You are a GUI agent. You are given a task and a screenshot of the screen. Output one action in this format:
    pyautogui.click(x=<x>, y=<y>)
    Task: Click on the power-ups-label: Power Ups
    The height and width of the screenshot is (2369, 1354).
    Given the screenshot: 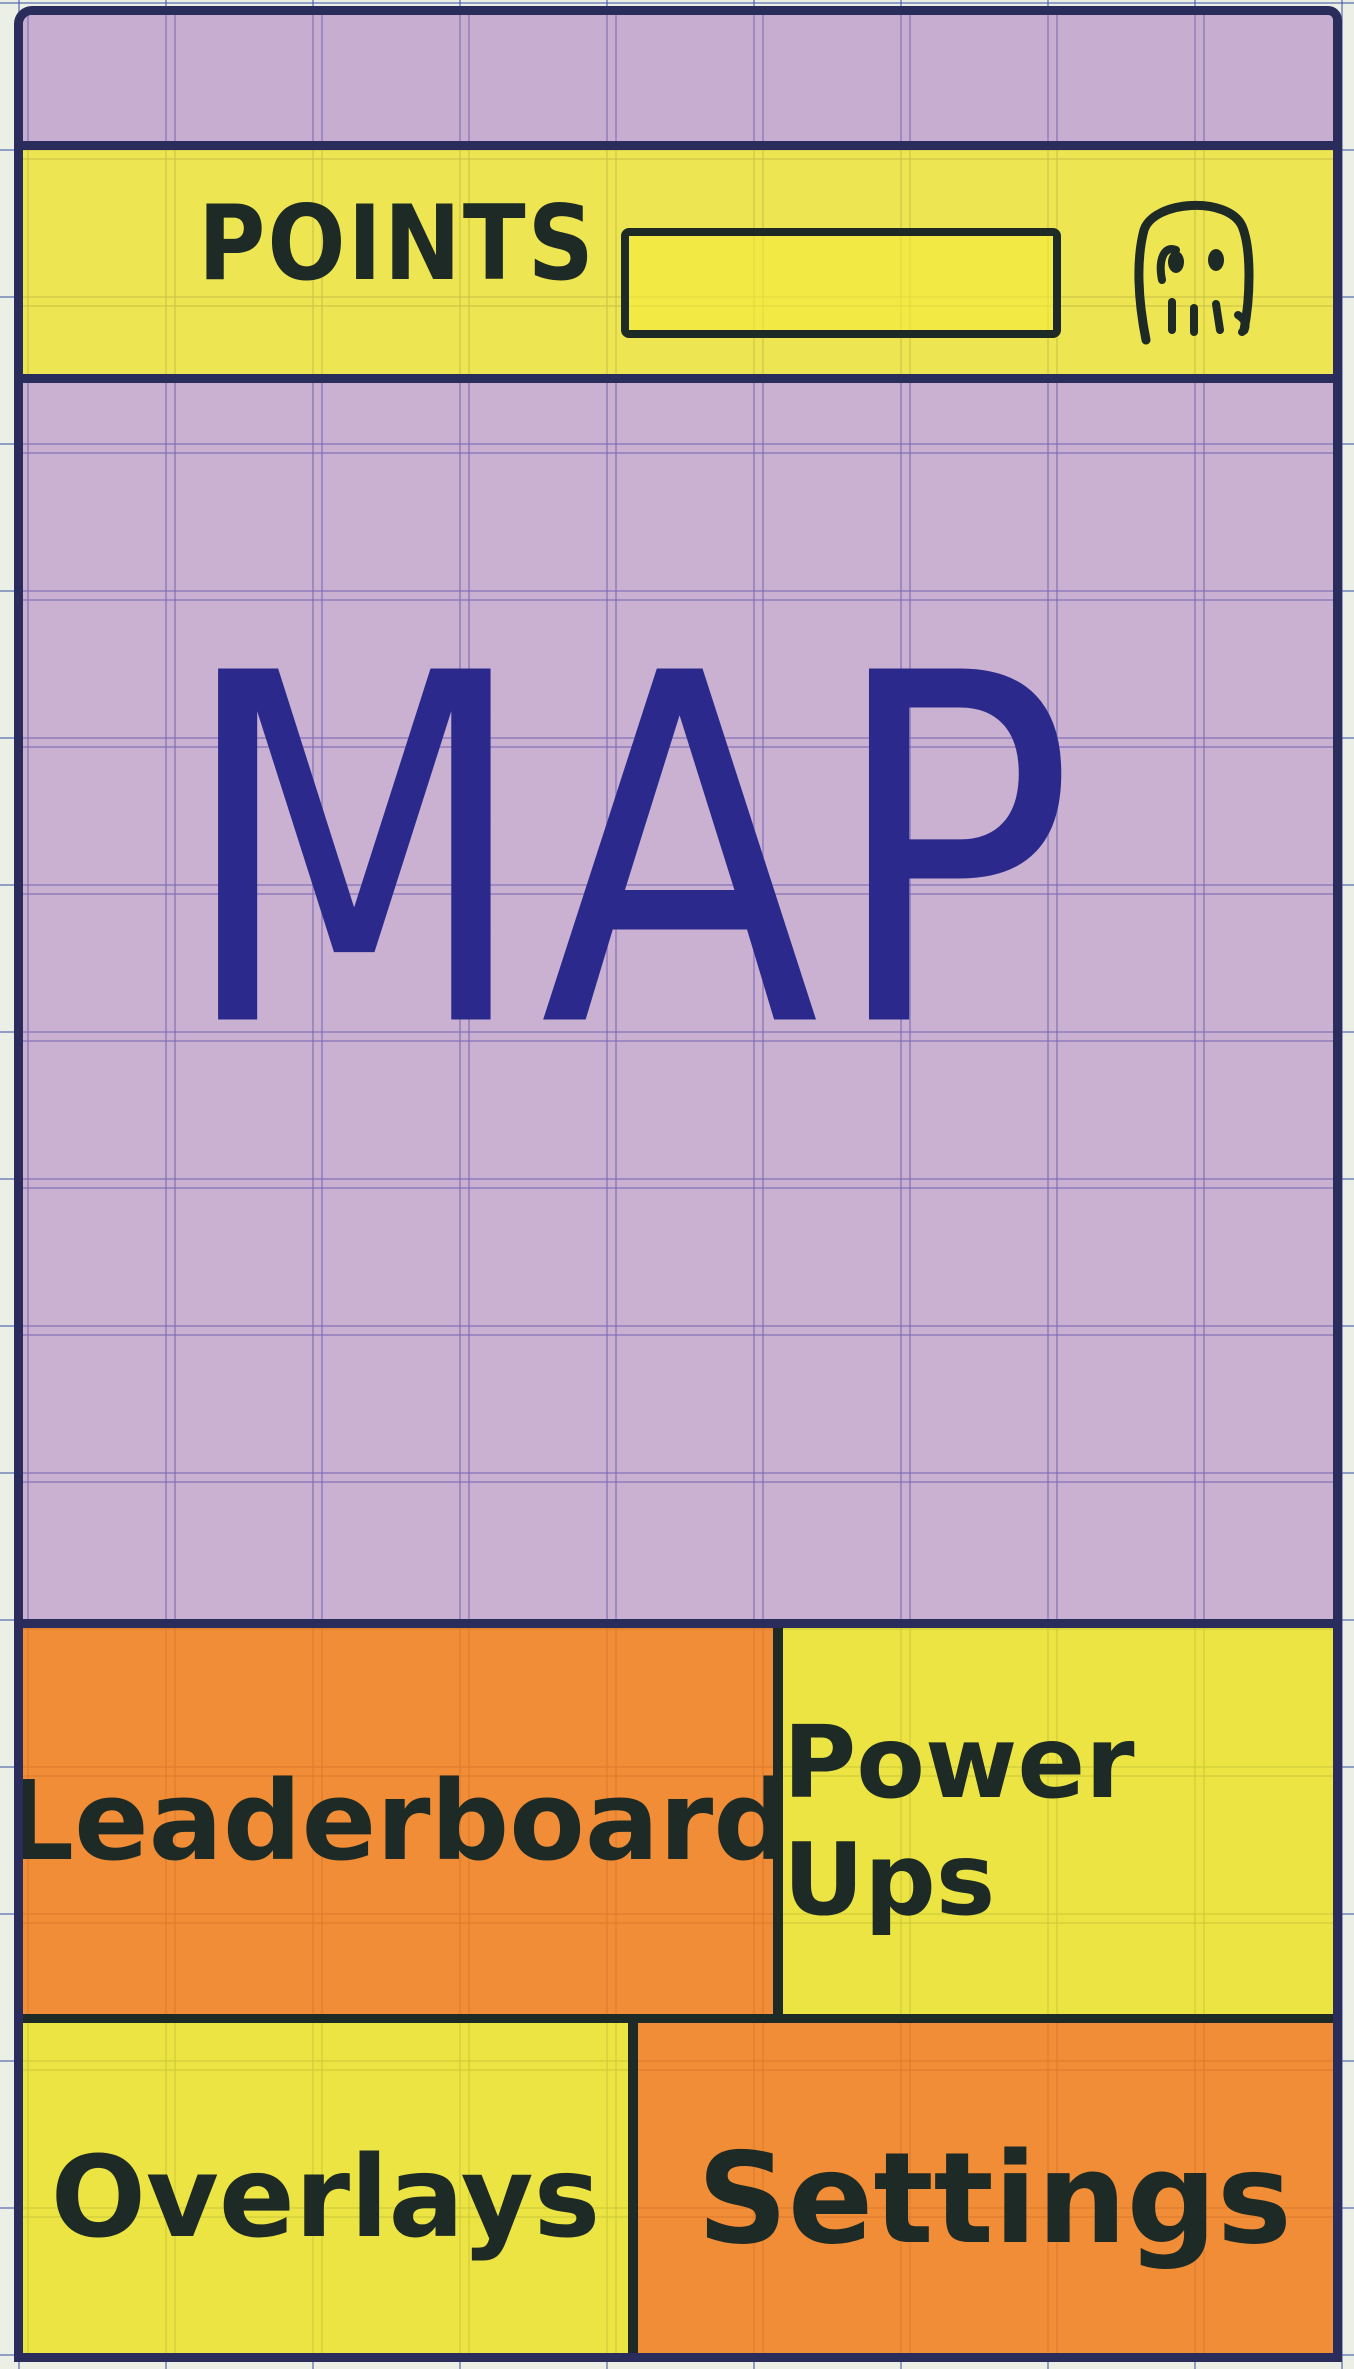 What is the action you would take?
    pyautogui.click(x=959, y=1821)
    